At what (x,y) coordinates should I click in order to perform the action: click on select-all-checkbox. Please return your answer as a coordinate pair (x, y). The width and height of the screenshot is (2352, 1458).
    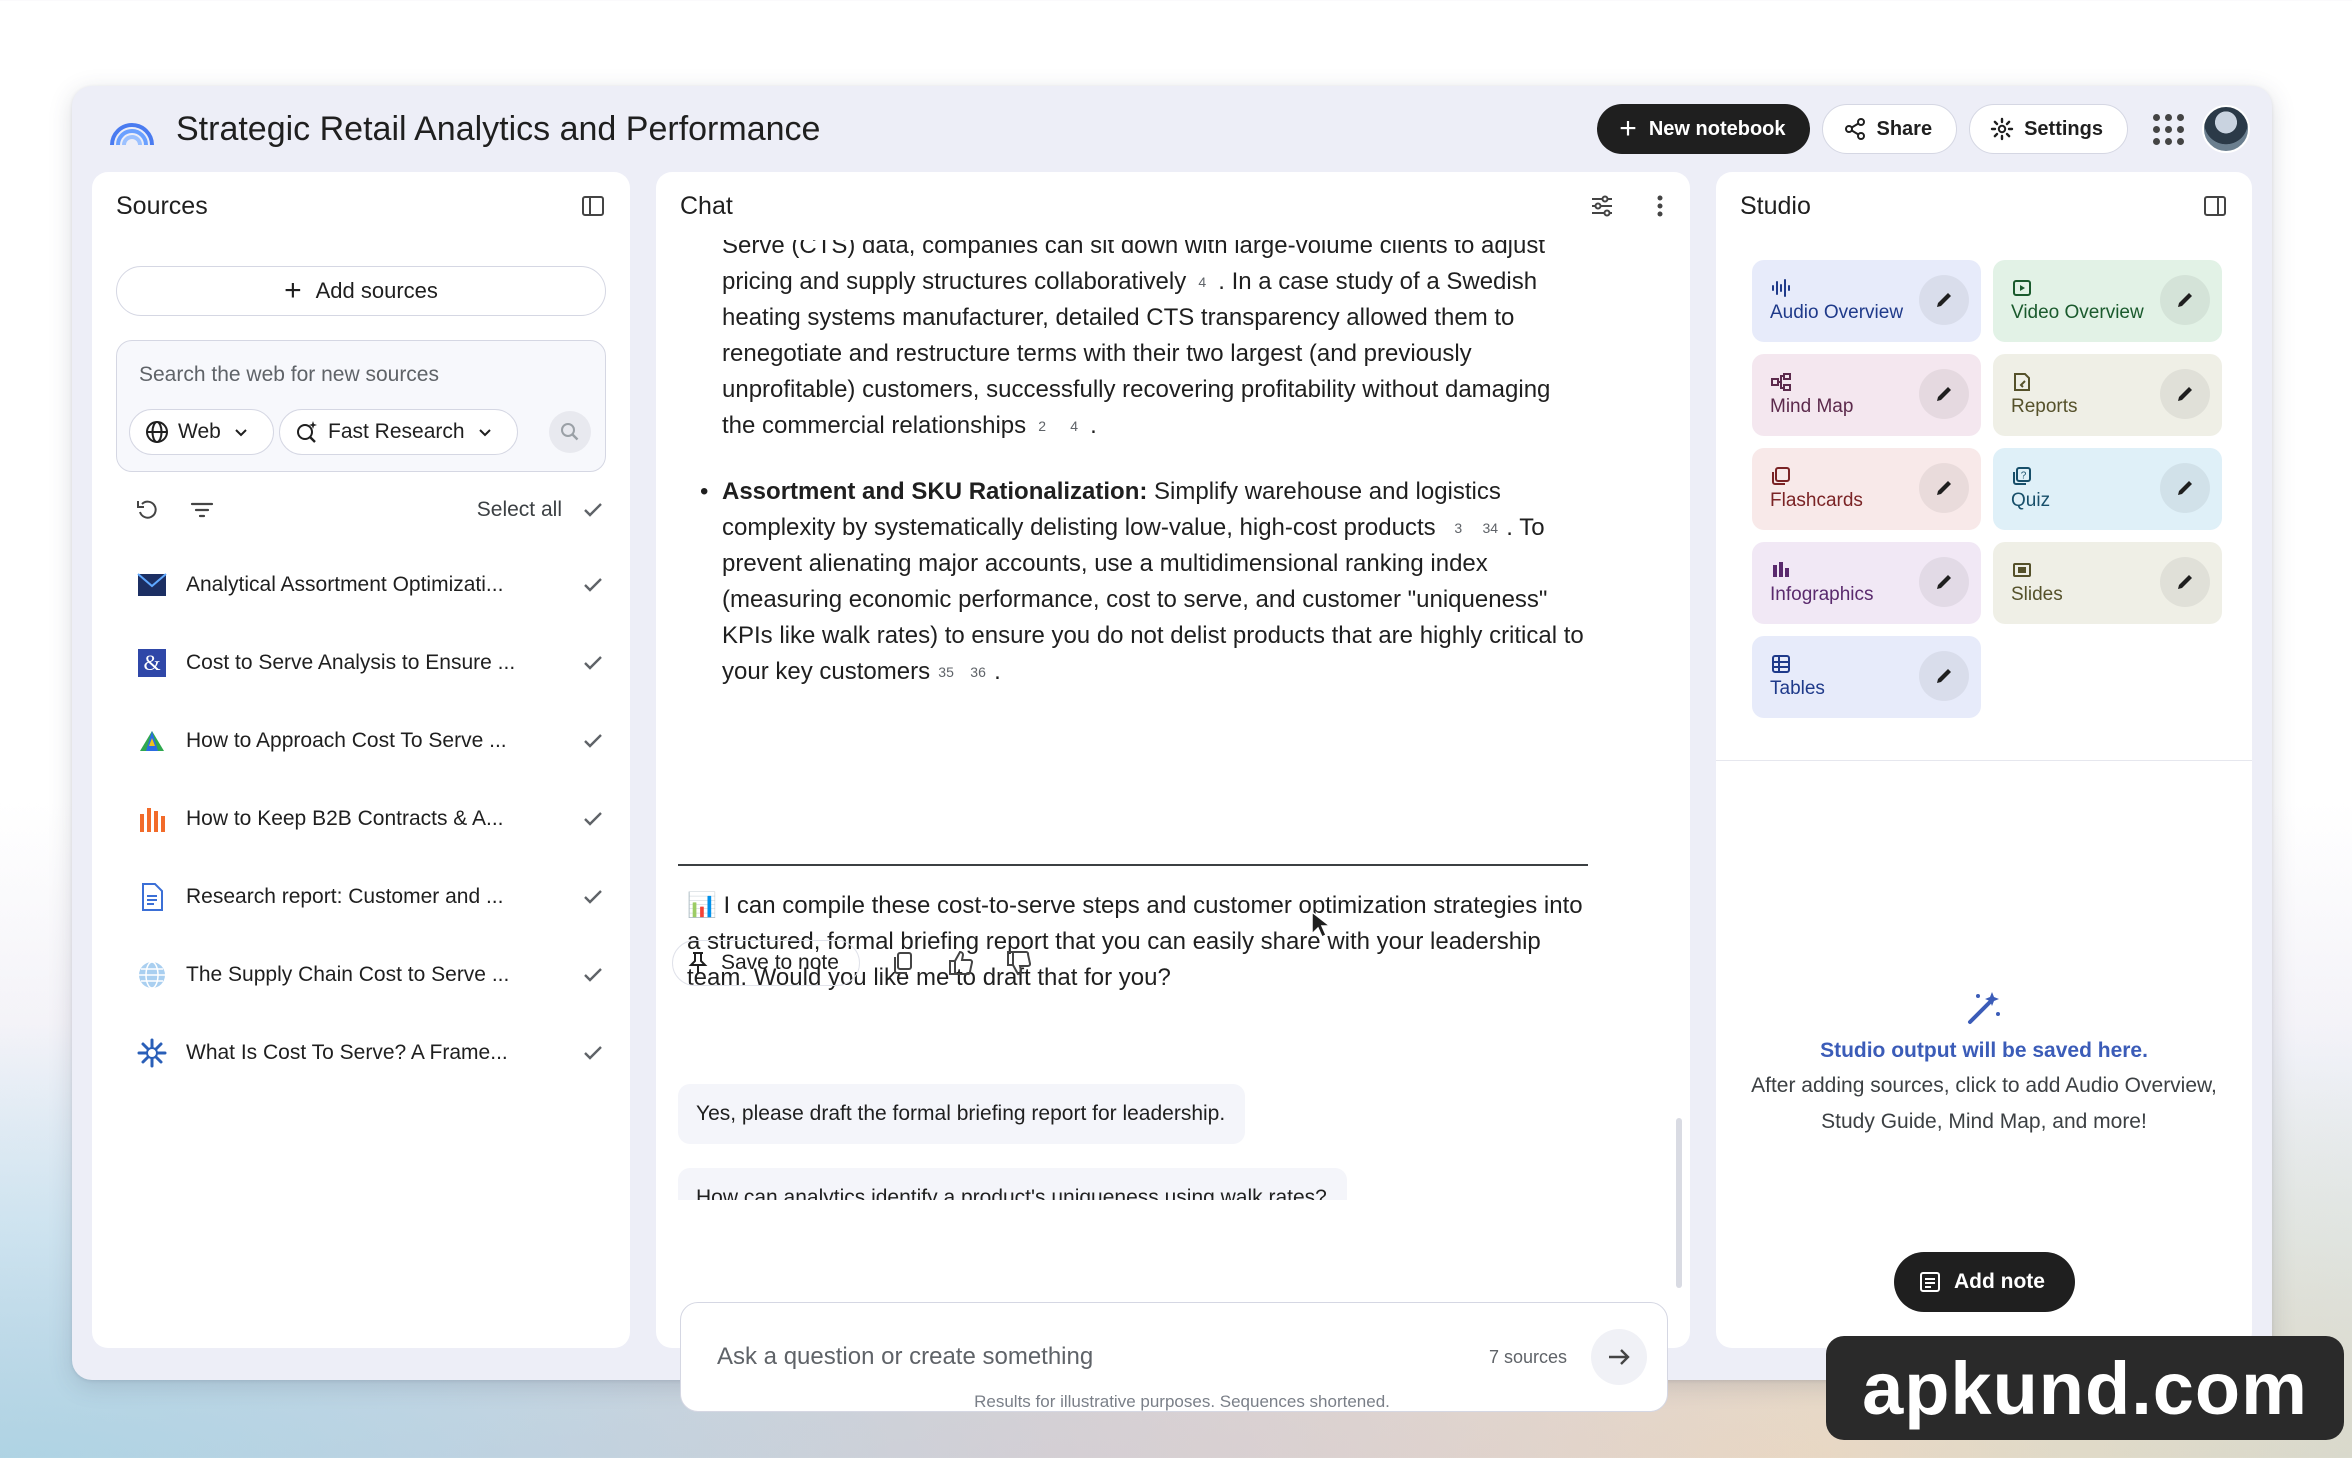
    Looking at the image, I should click on (593, 510).